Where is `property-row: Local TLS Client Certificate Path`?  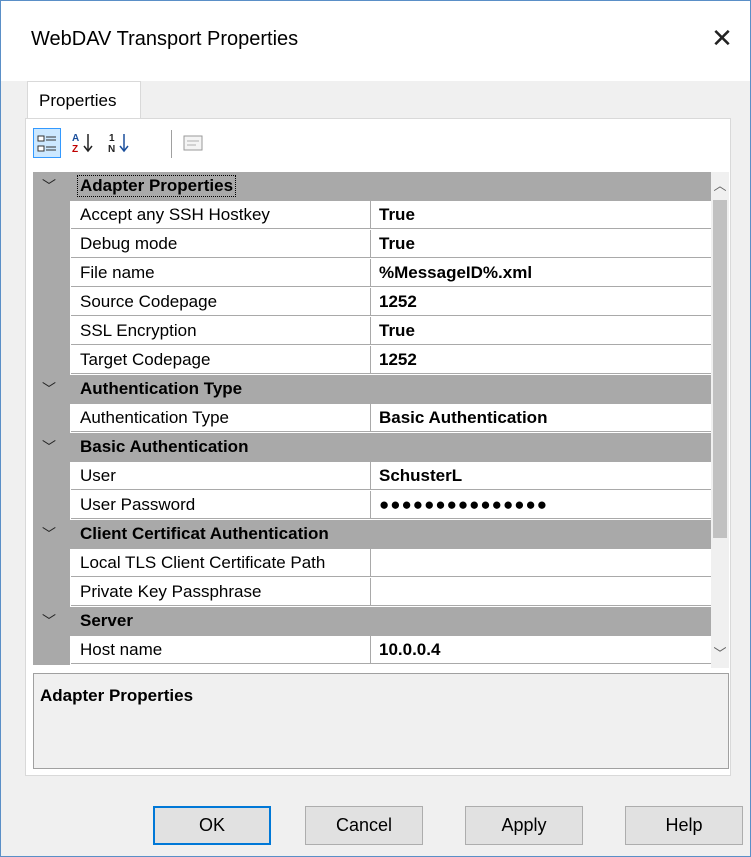 property-row: Local TLS Client Certificate Path is located at coordinates (372, 563).